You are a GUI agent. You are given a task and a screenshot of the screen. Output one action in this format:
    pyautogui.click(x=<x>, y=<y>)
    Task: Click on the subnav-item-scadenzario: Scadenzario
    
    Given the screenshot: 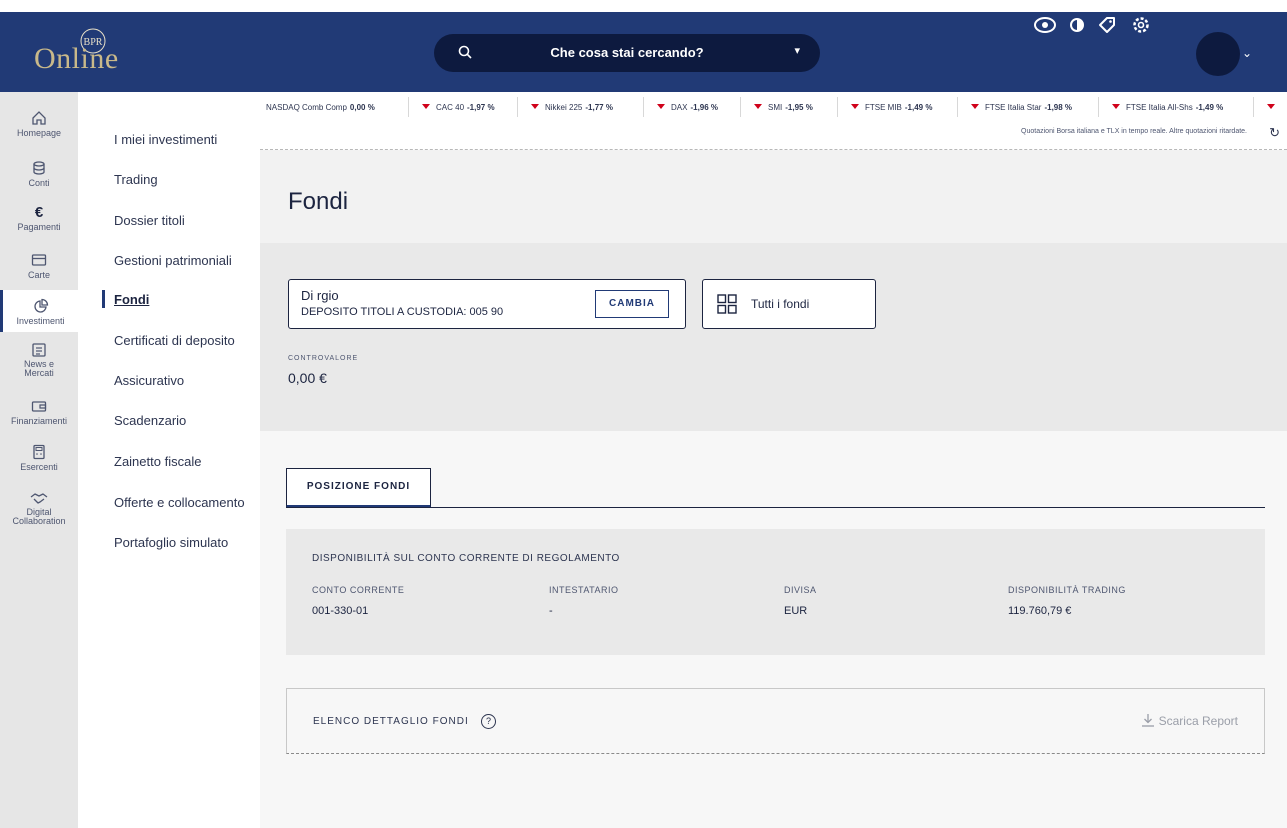 What is the action you would take?
    pyautogui.click(x=150, y=420)
    